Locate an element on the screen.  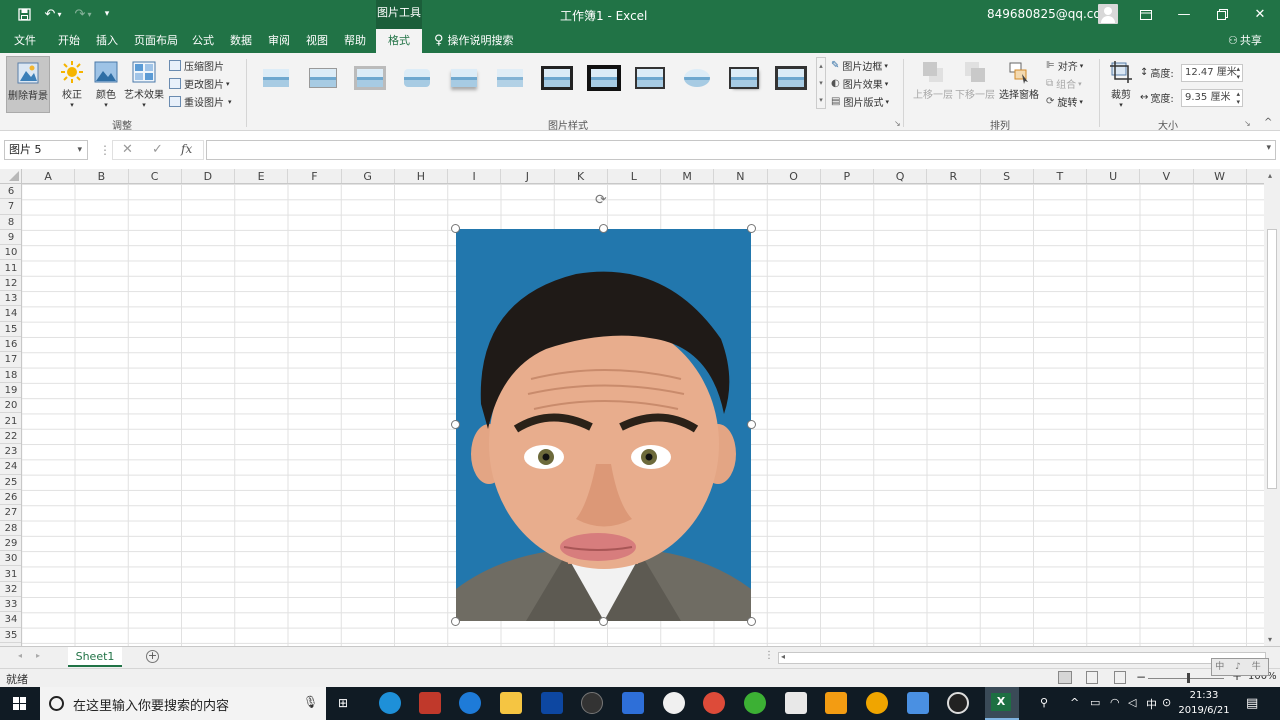
name-box: 图片 5 is located at coordinates (46, 150).